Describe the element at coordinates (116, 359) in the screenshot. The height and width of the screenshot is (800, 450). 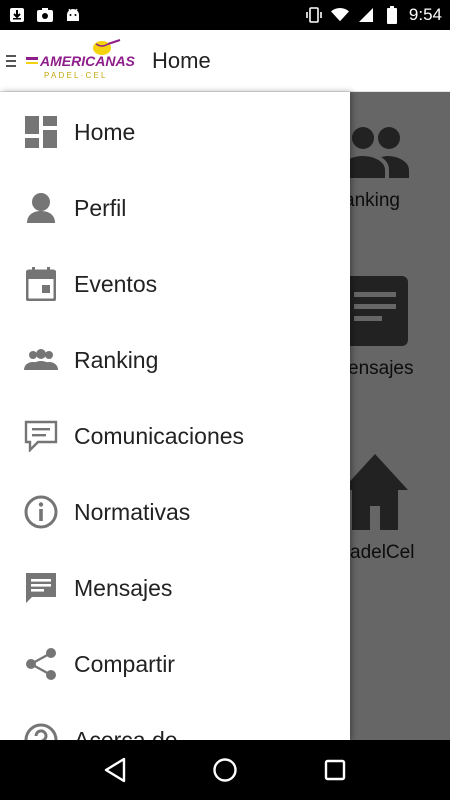
I see `drawer-item-label: Ranking` at that location.